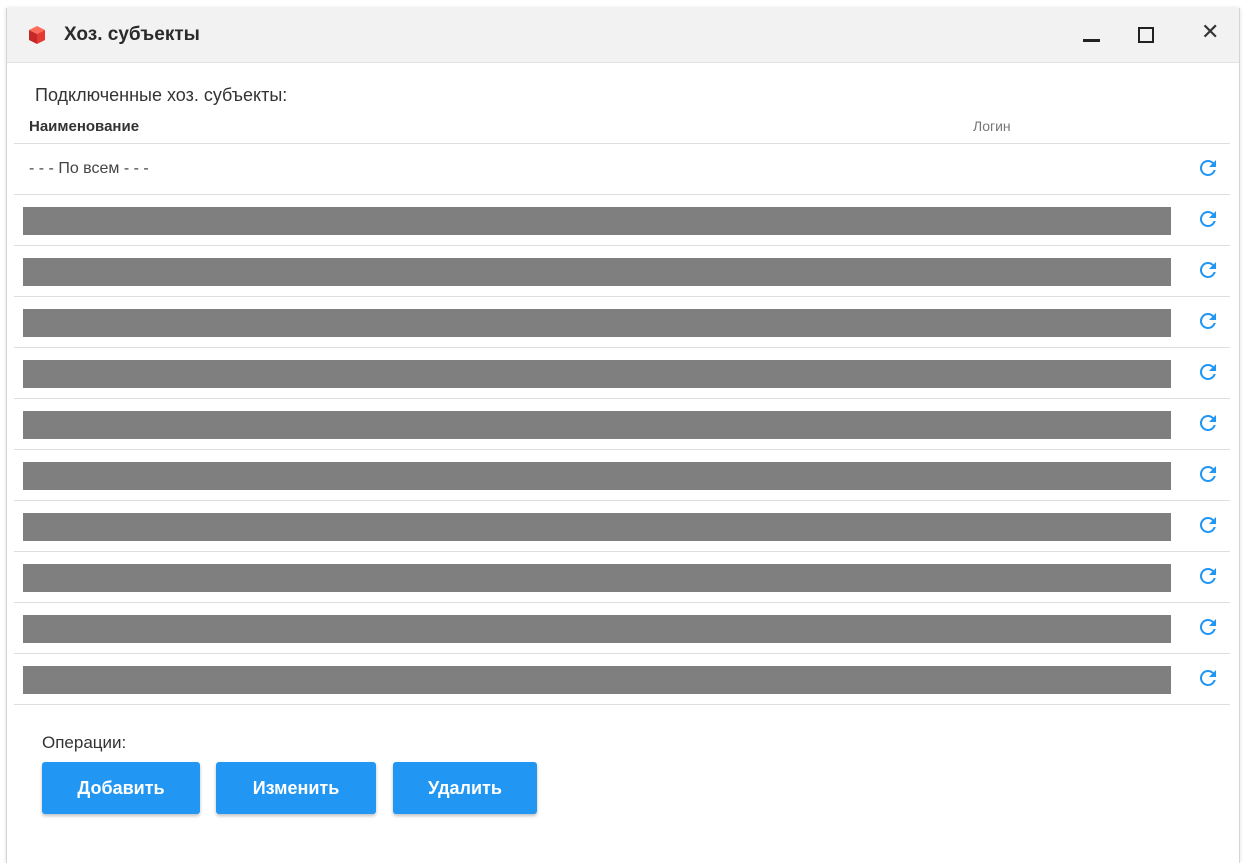 The image size is (1244, 863). What do you see at coordinates (121, 788) in the screenshot?
I see `add-button: Добавить` at bounding box center [121, 788].